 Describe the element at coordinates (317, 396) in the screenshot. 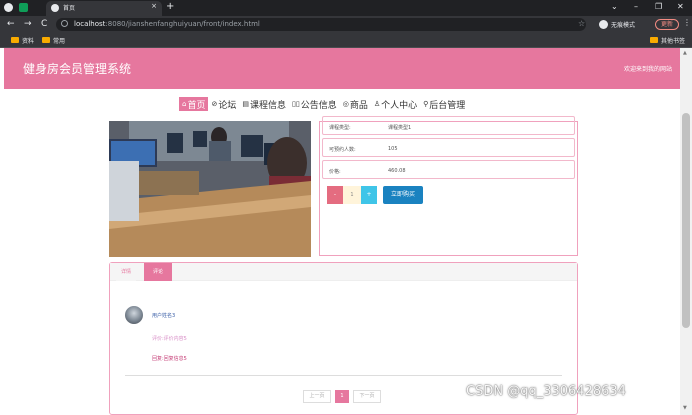

I see `prev-page-button: 上一页` at that location.